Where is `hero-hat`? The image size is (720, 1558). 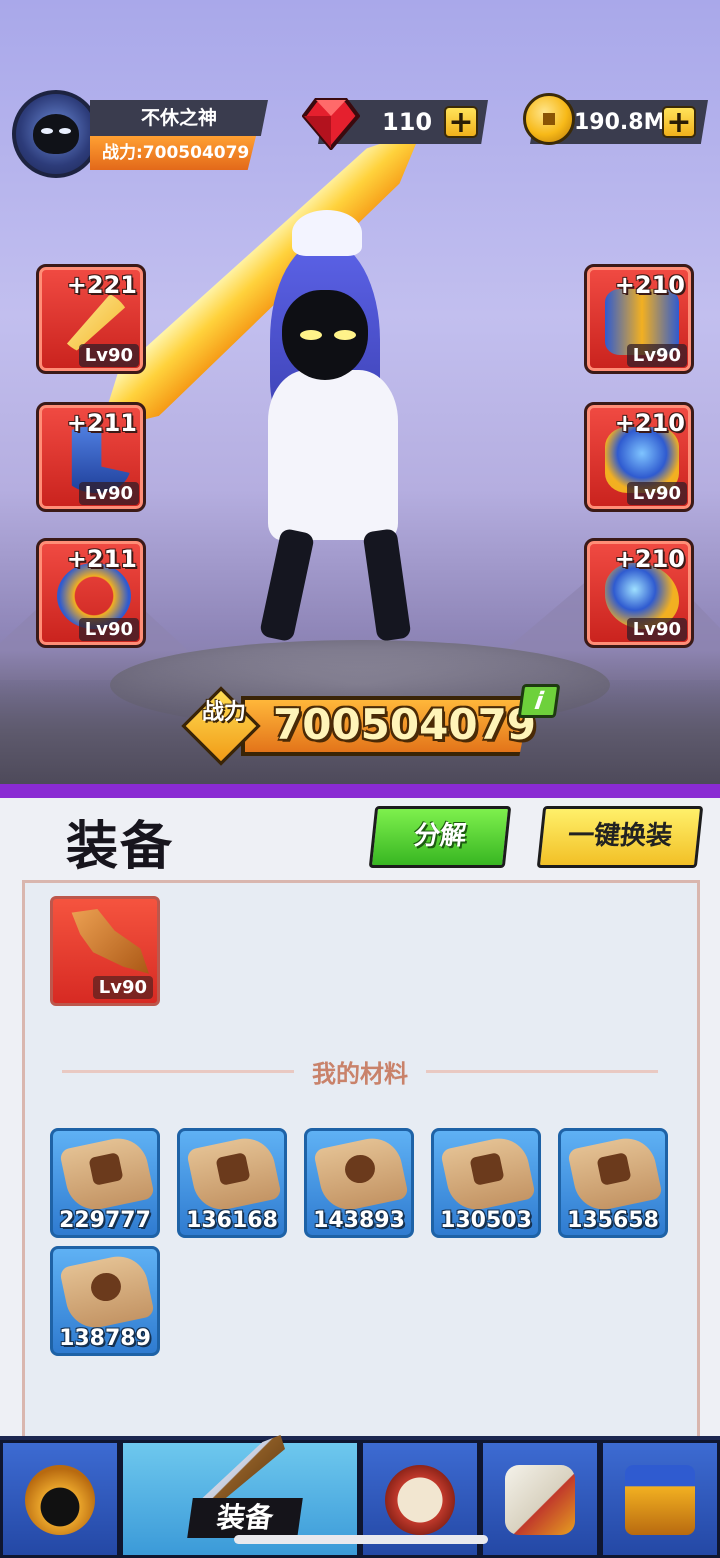
hero-hat is located at coordinates (327, 233).